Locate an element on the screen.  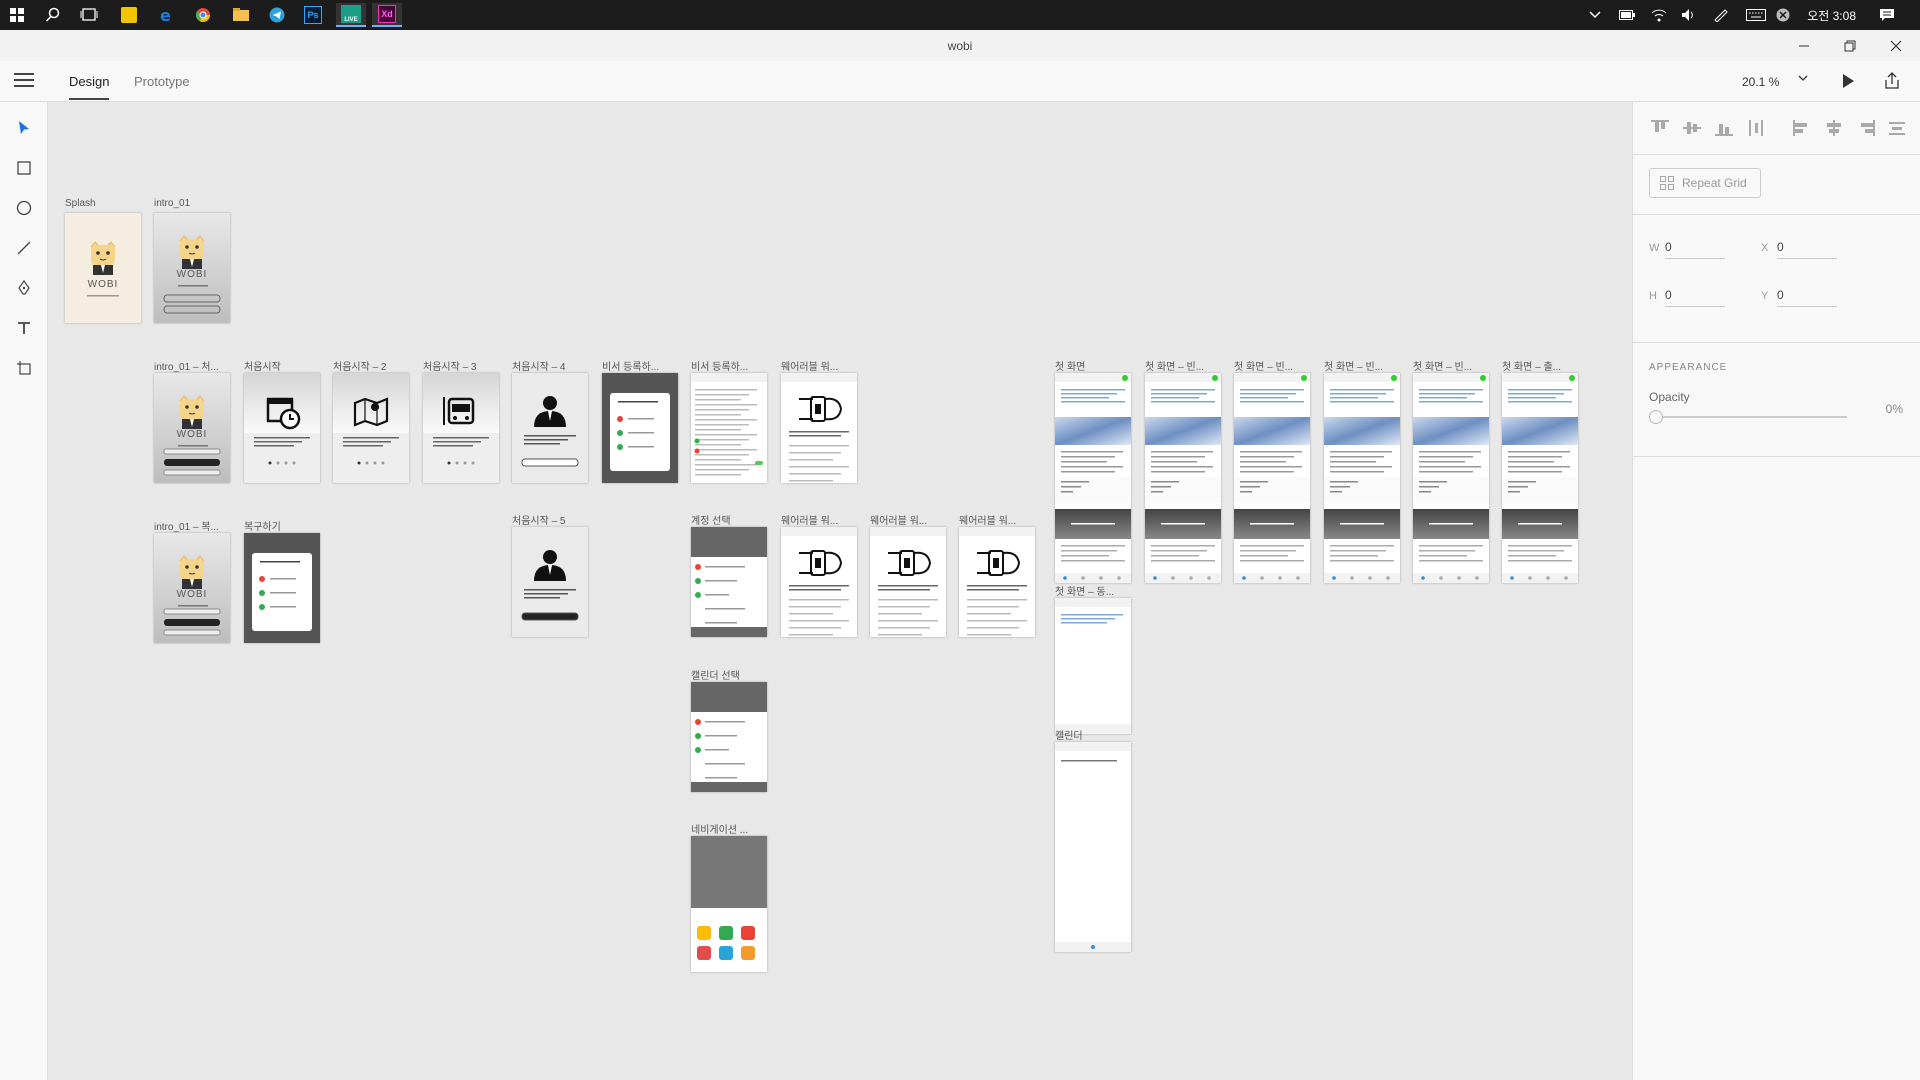
artboard-label: 계정 선택 is located at coordinates (731, 519).